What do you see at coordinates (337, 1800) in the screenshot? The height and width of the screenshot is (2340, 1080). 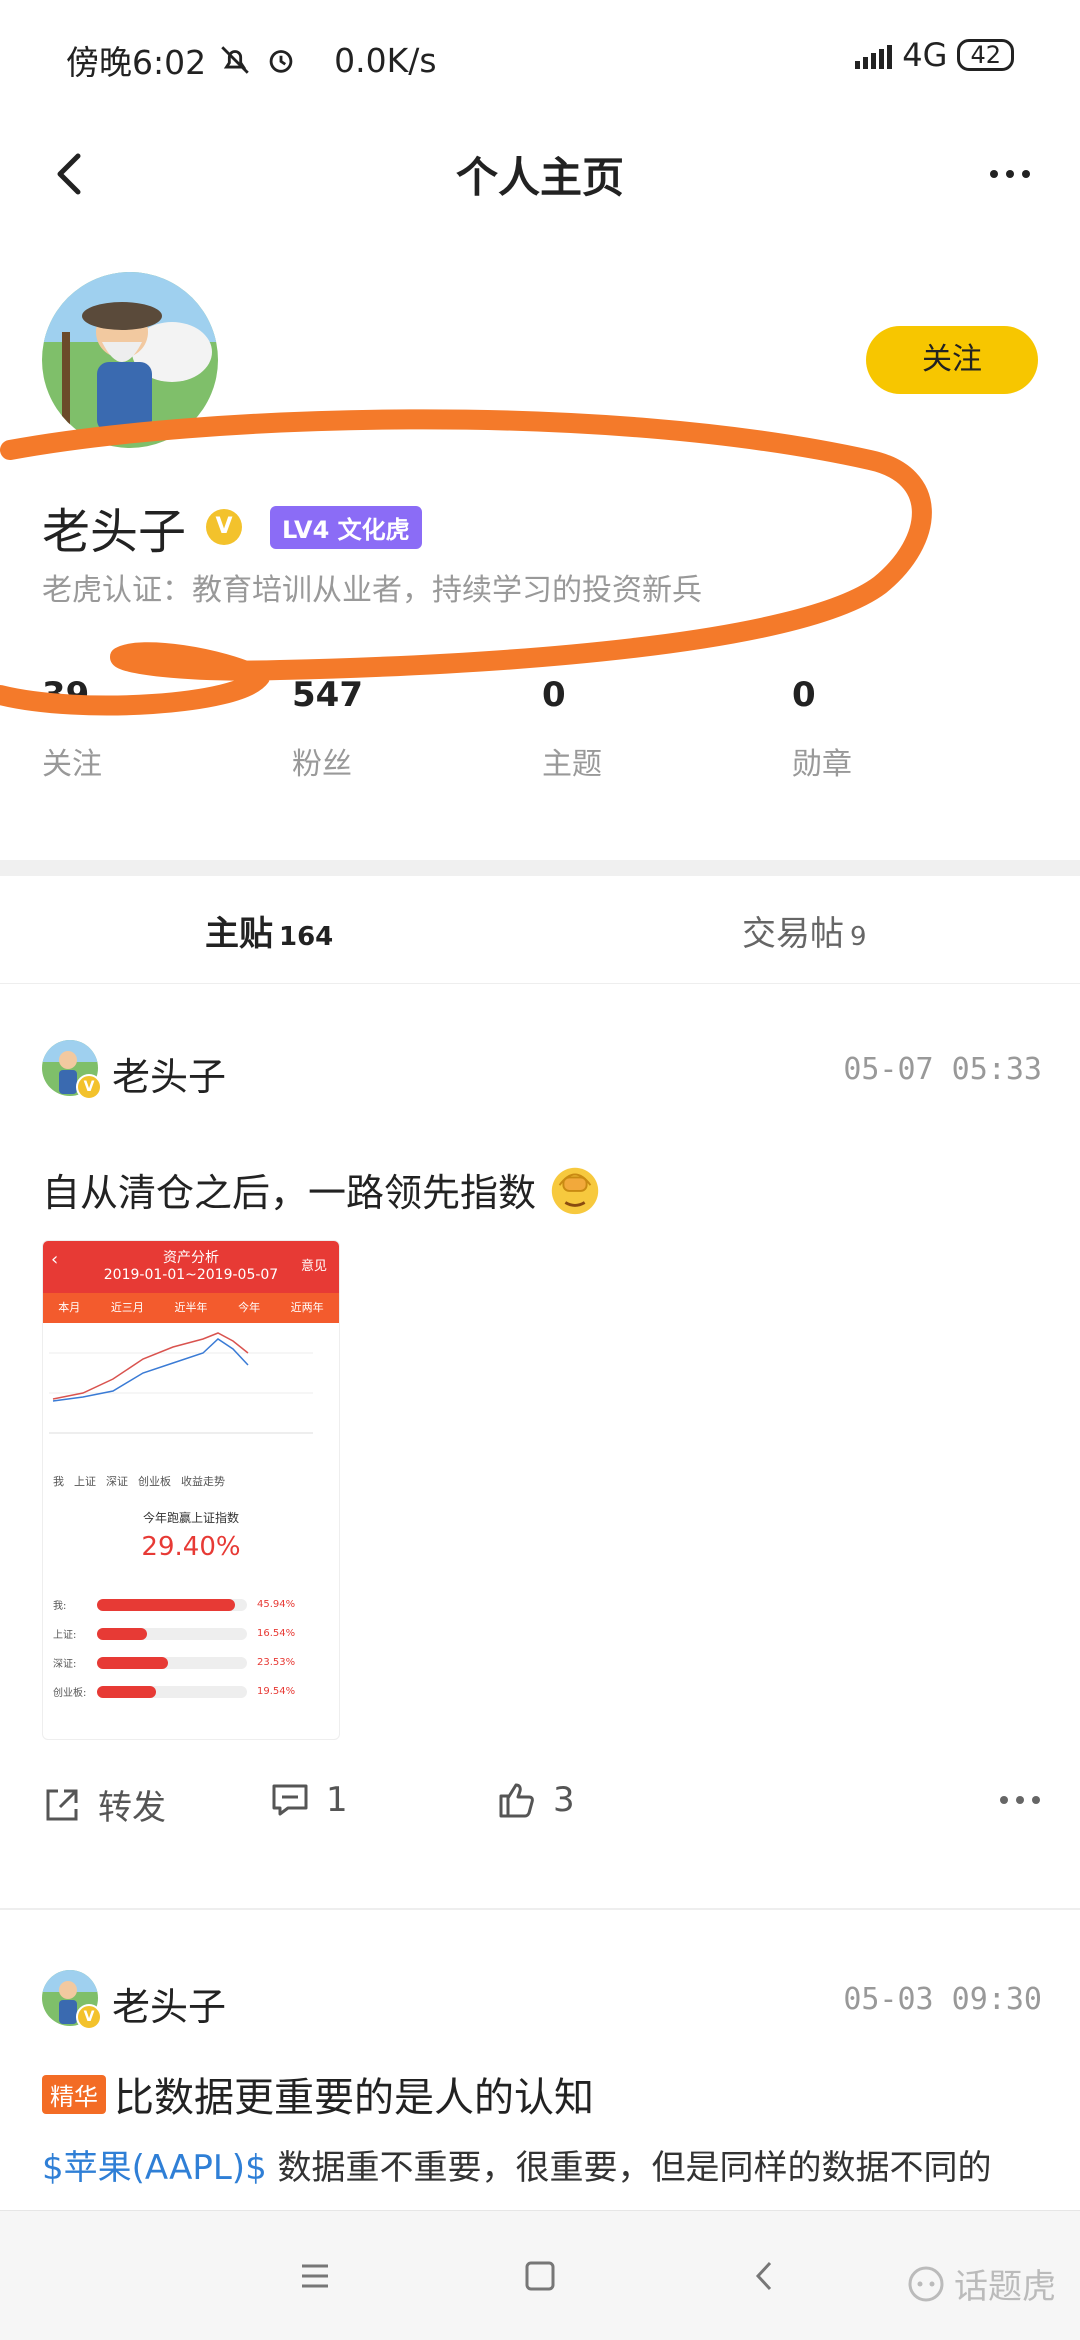 I see `comment-count: 1` at bounding box center [337, 1800].